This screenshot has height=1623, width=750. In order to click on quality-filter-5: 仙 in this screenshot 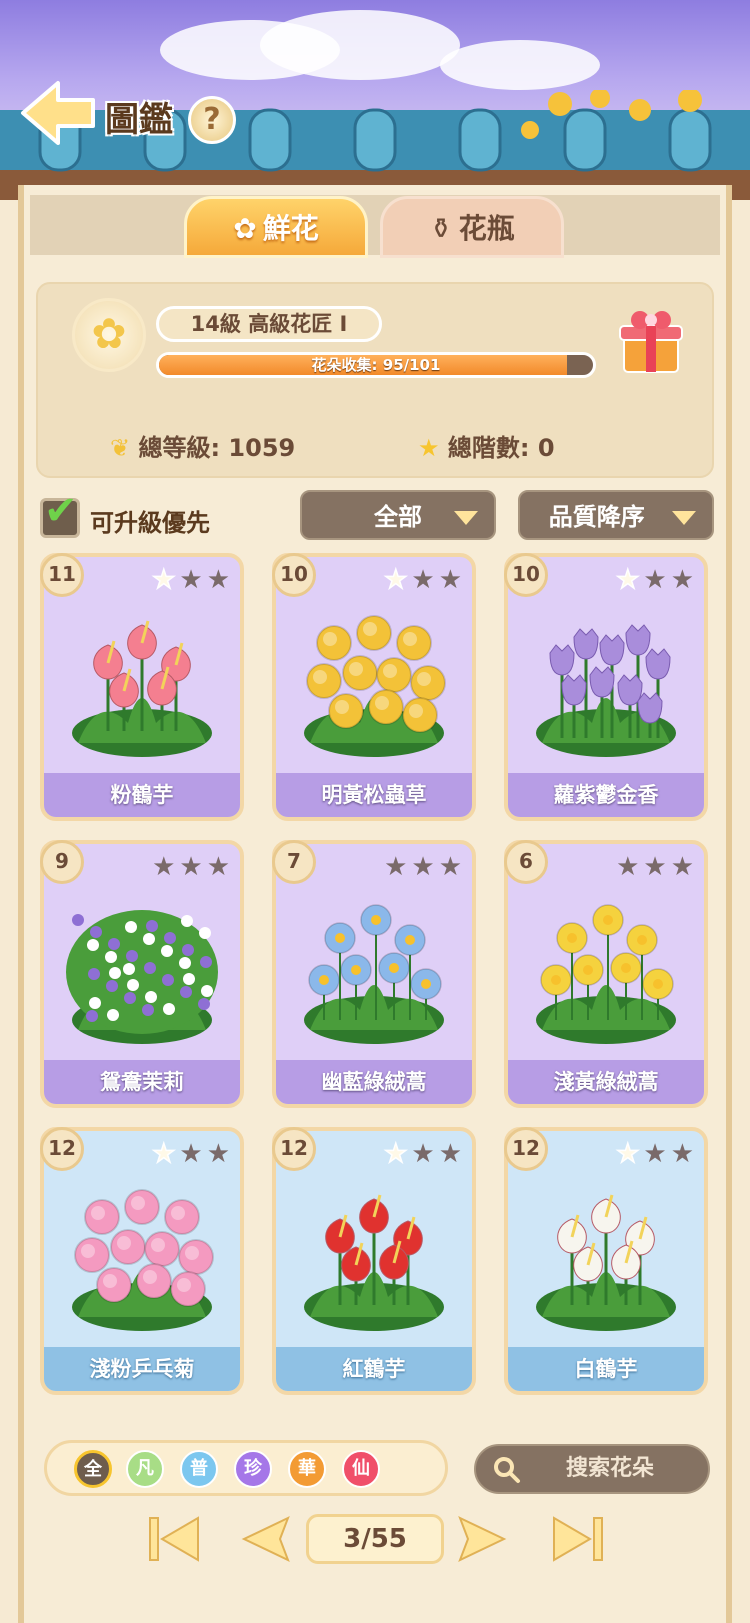, I will do `click(361, 1469)`.